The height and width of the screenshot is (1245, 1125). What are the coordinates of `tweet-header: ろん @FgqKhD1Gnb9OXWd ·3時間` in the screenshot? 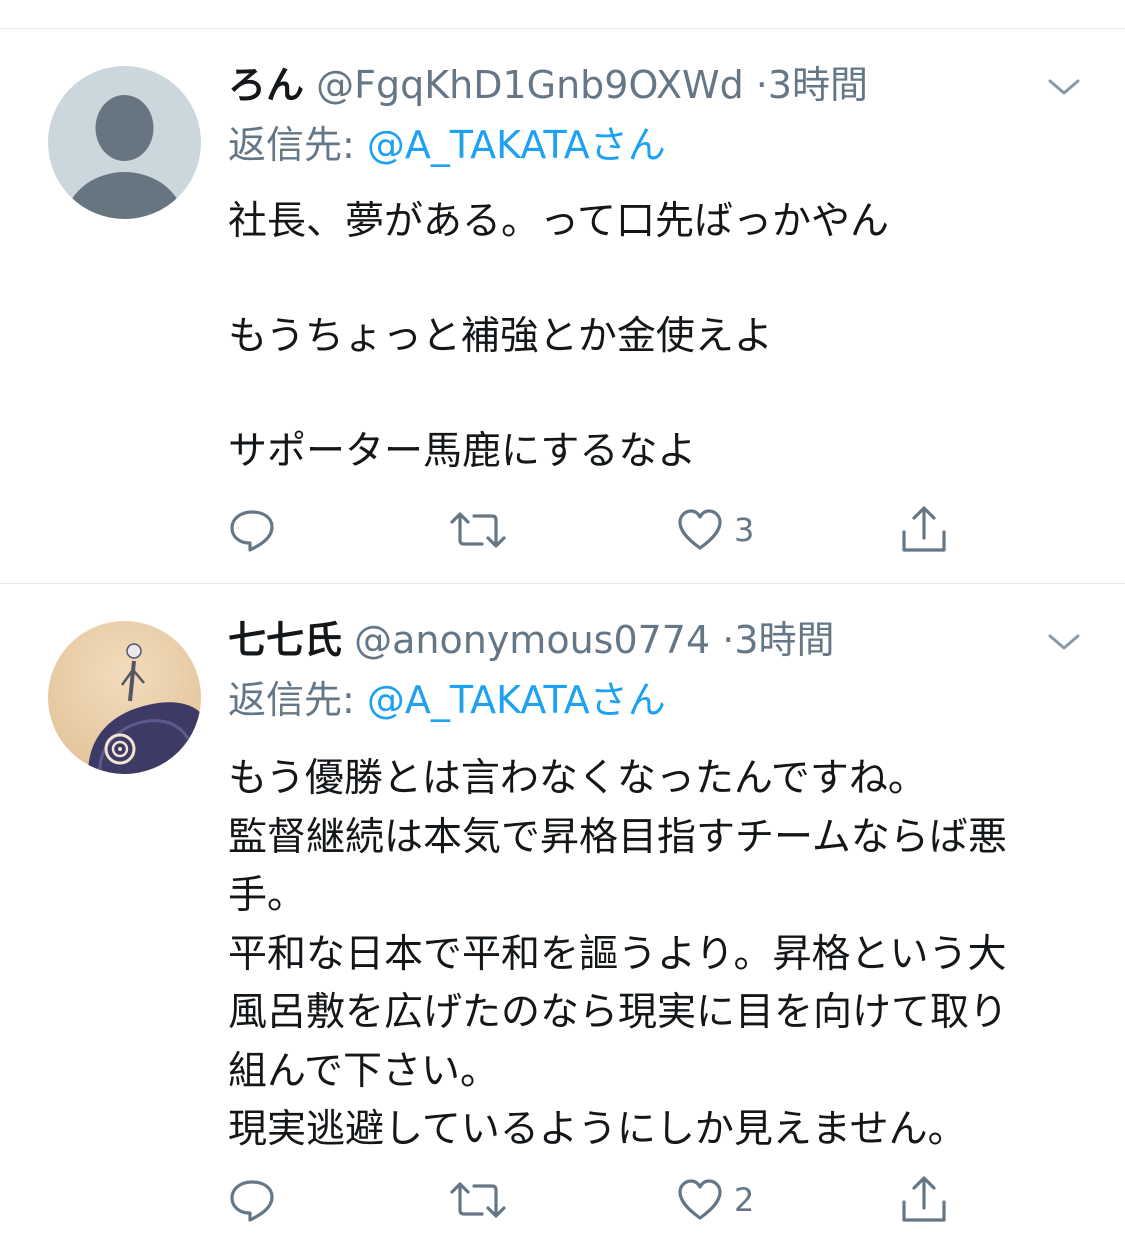 It's located at (548, 85).